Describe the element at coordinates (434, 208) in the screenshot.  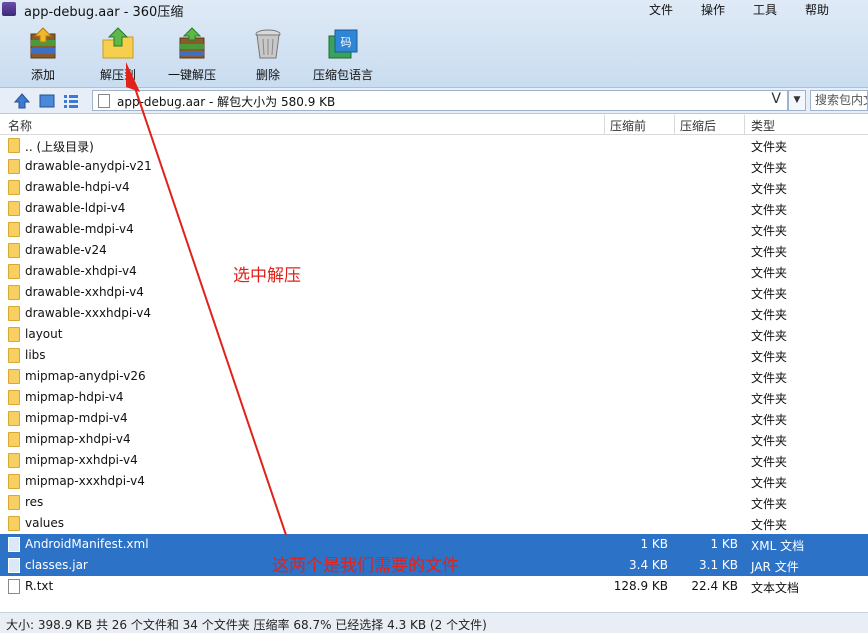
I see `folder-row: drawable-ldpi-v4 文件夹` at that location.